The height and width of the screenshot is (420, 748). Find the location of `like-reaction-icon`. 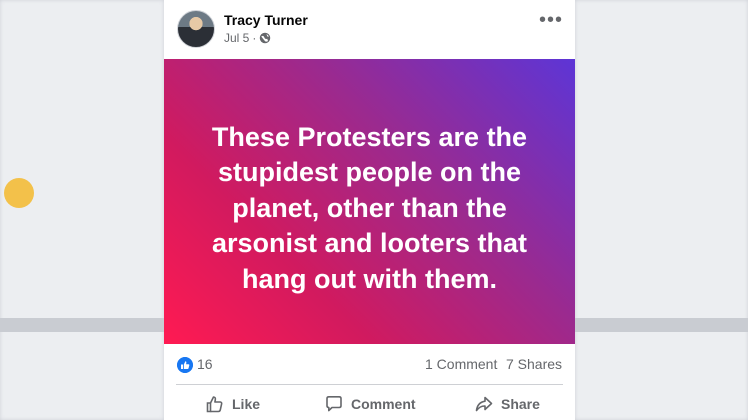

like-reaction-icon is located at coordinates (185, 365).